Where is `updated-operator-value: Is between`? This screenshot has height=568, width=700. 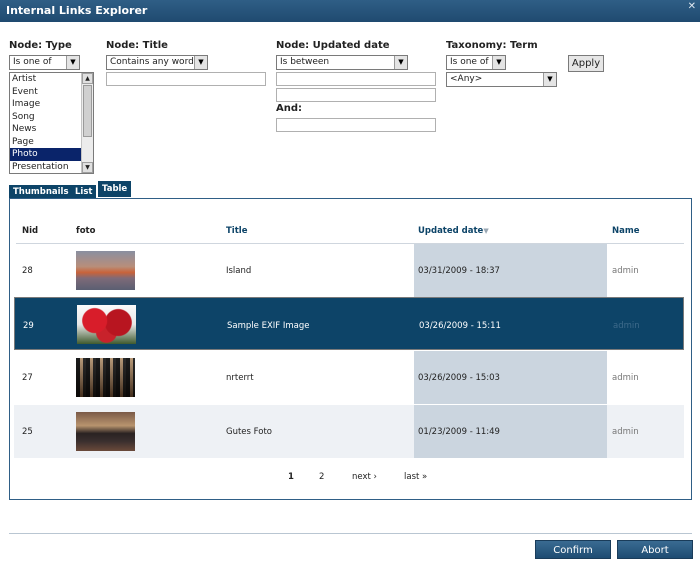
updated-operator-value: Is between is located at coordinates (305, 62).